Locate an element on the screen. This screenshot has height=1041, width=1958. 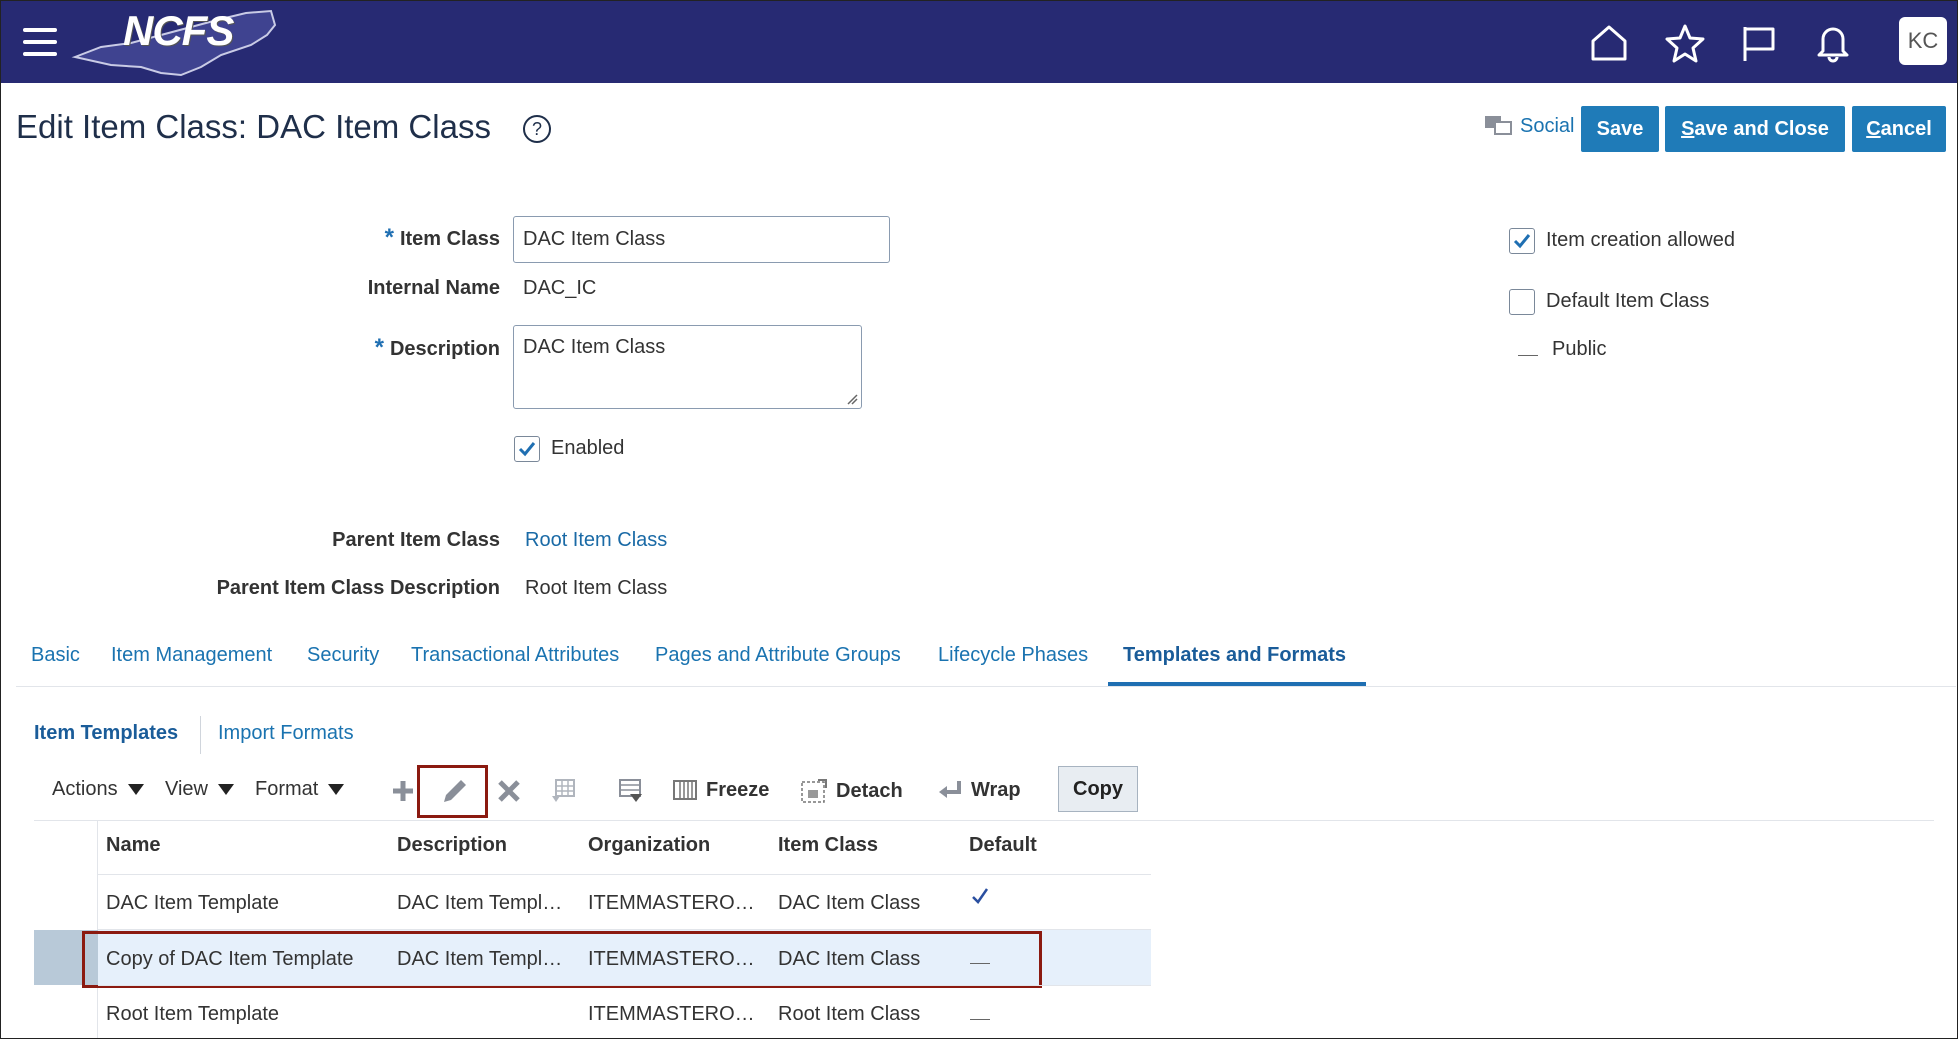
row-name-cell: Root Item Template is located at coordinates (193, 1014).